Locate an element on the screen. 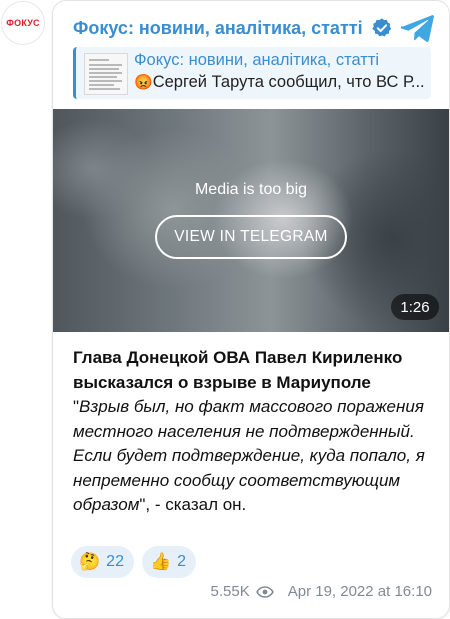 The image size is (450, 619). avatar-text: ФОКУС is located at coordinates (23, 23).